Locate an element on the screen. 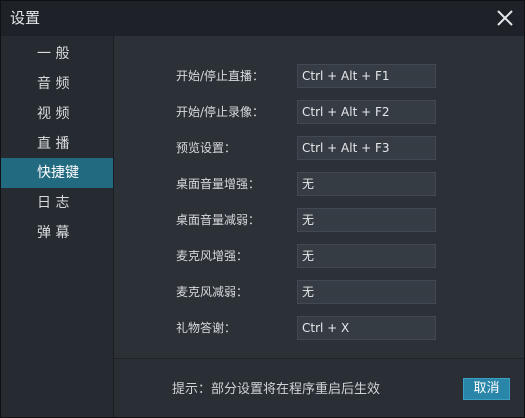 This screenshot has height=418, width=525. sidebar-item-video: 视 频 is located at coordinates (57, 114).